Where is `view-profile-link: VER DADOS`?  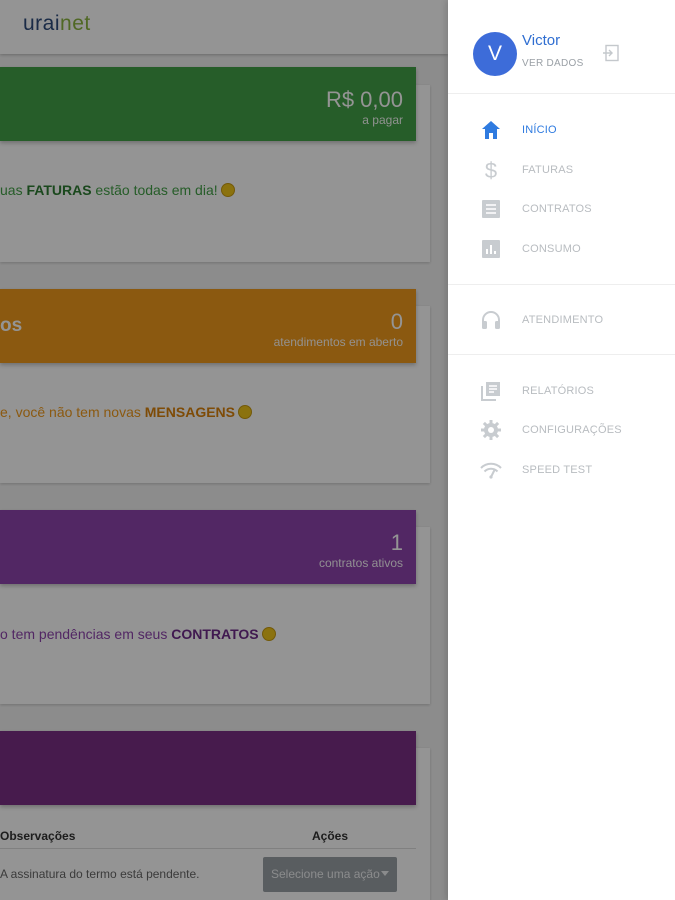
view-profile-link: VER DADOS is located at coordinates (553, 63).